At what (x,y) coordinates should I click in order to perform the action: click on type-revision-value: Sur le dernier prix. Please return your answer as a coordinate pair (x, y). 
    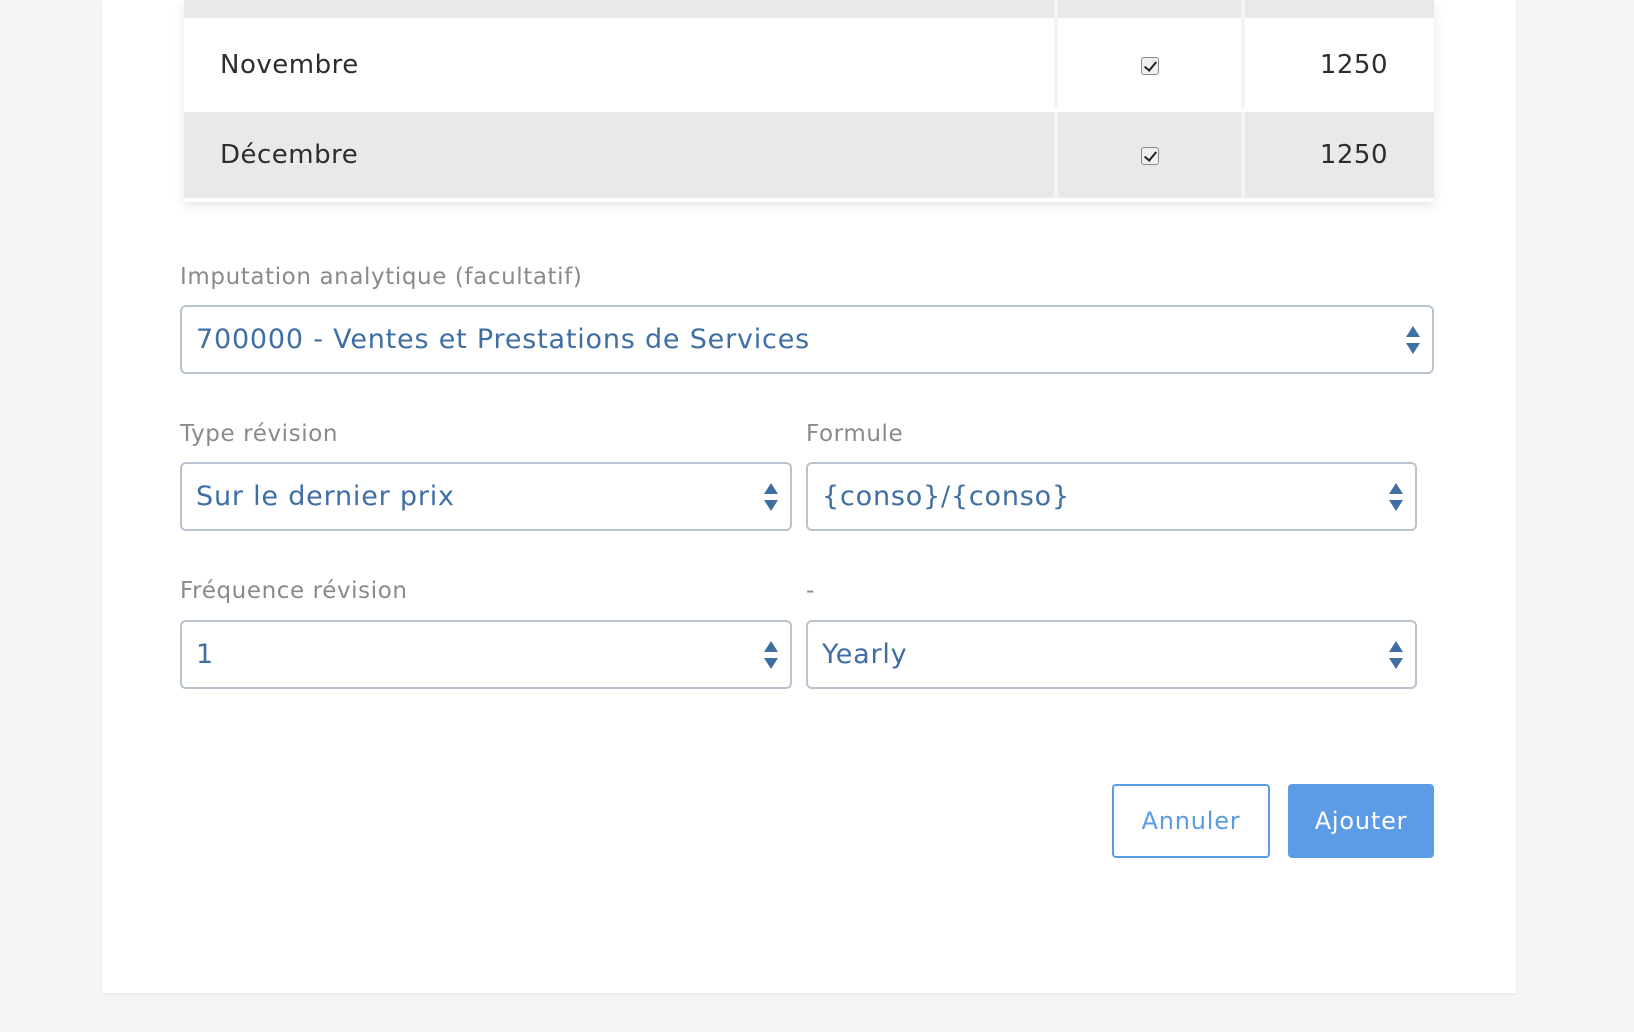
    Looking at the image, I should click on (325, 496).